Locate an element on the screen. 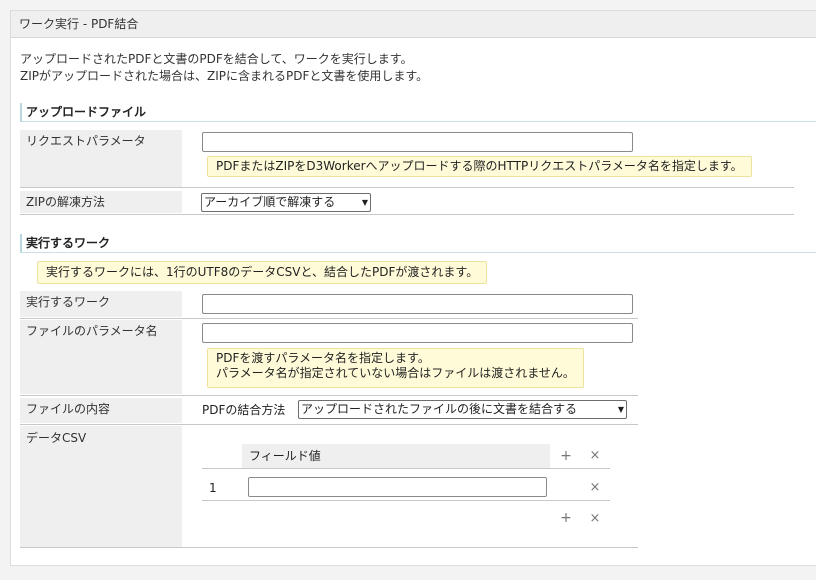 The height and width of the screenshot is (580, 816). add-column-button: + is located at coordinates (566, 456).